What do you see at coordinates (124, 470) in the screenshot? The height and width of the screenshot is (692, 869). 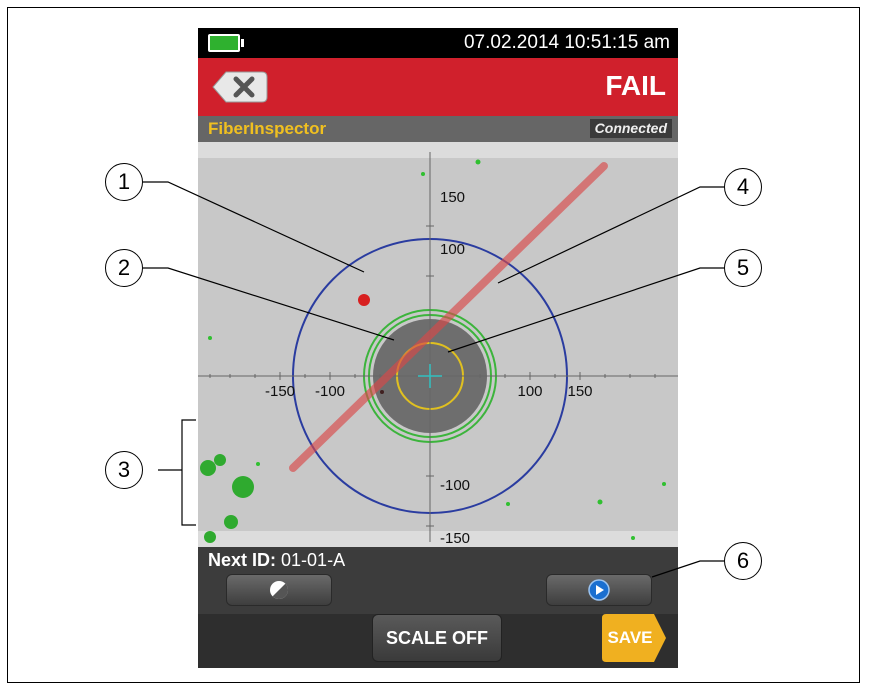 I see `callout-3: 3` at bounding box center [124, 470].